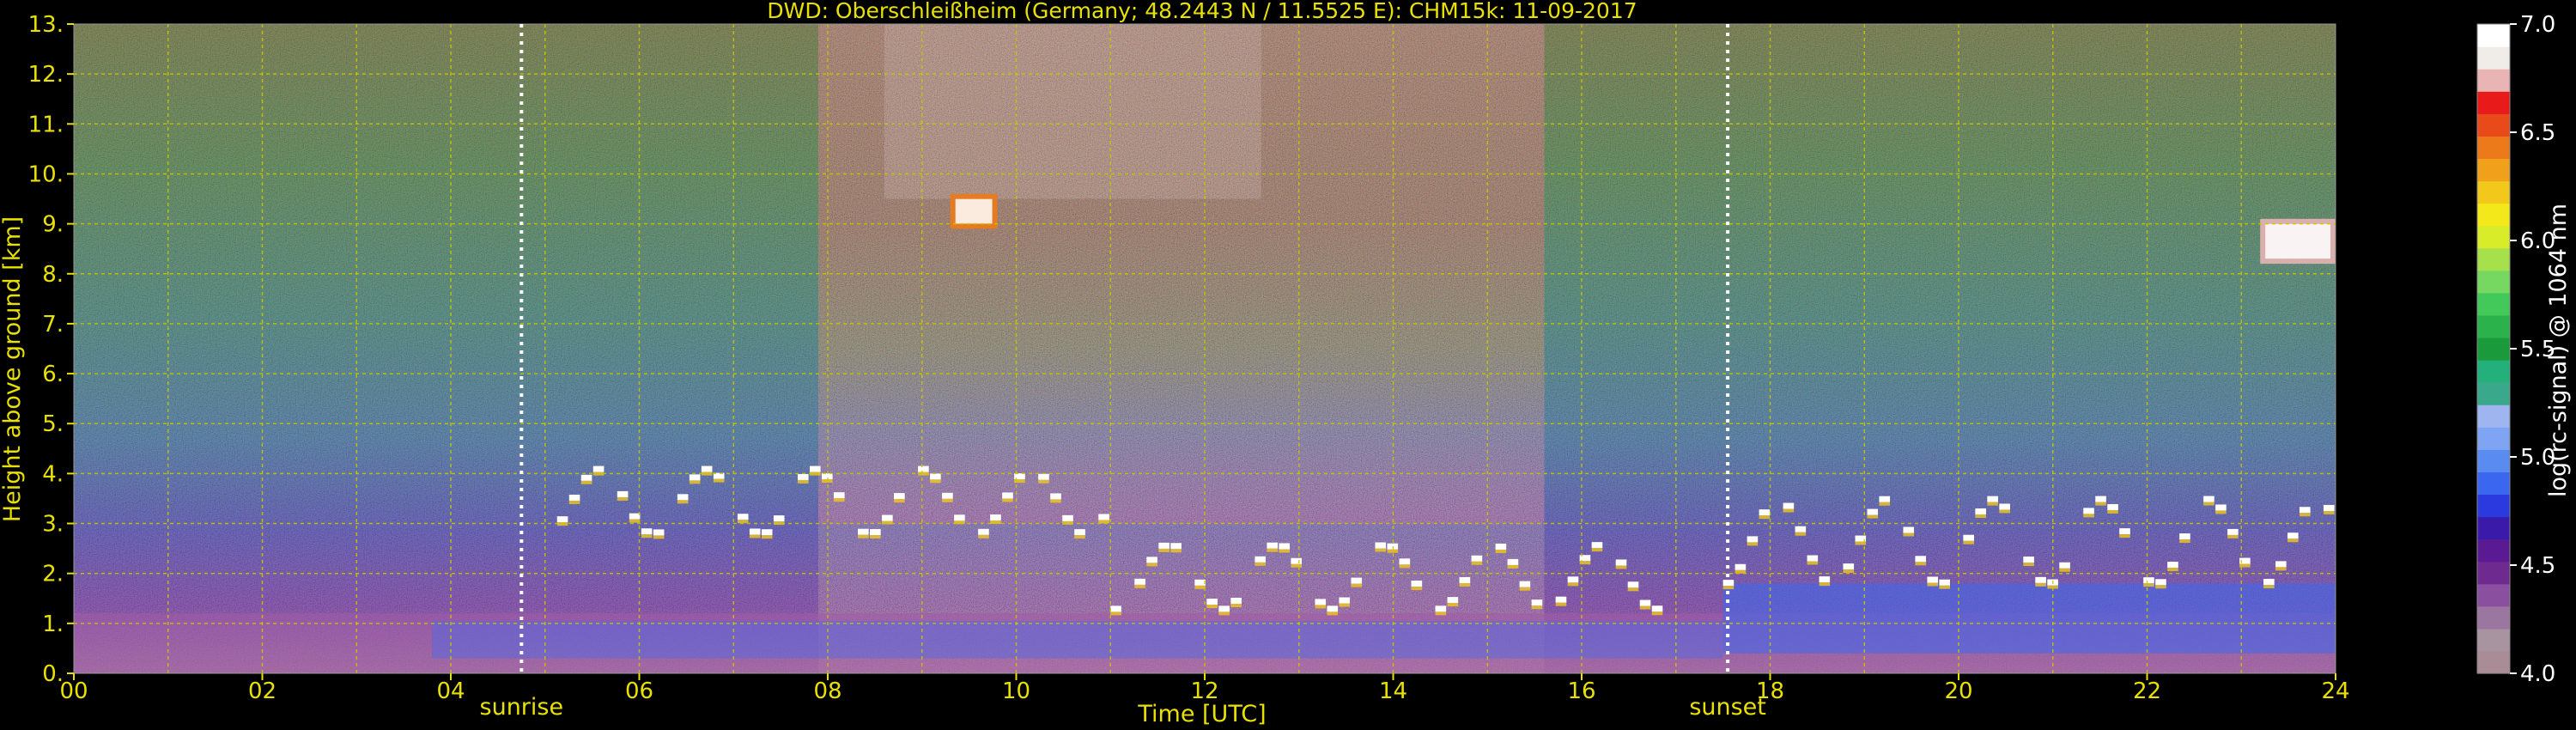  Describe the element at coordinates (74, 691) in the screenshot. I see `x-tick-label: 00` at that location.